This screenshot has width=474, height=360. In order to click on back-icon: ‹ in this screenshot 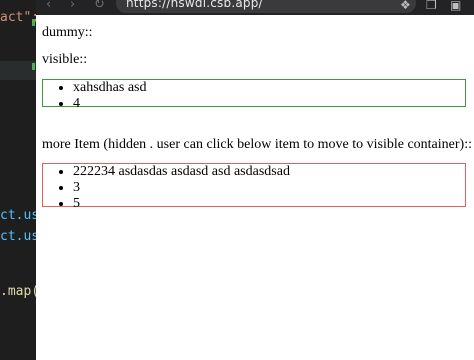, I will do `click(48, 6)`.